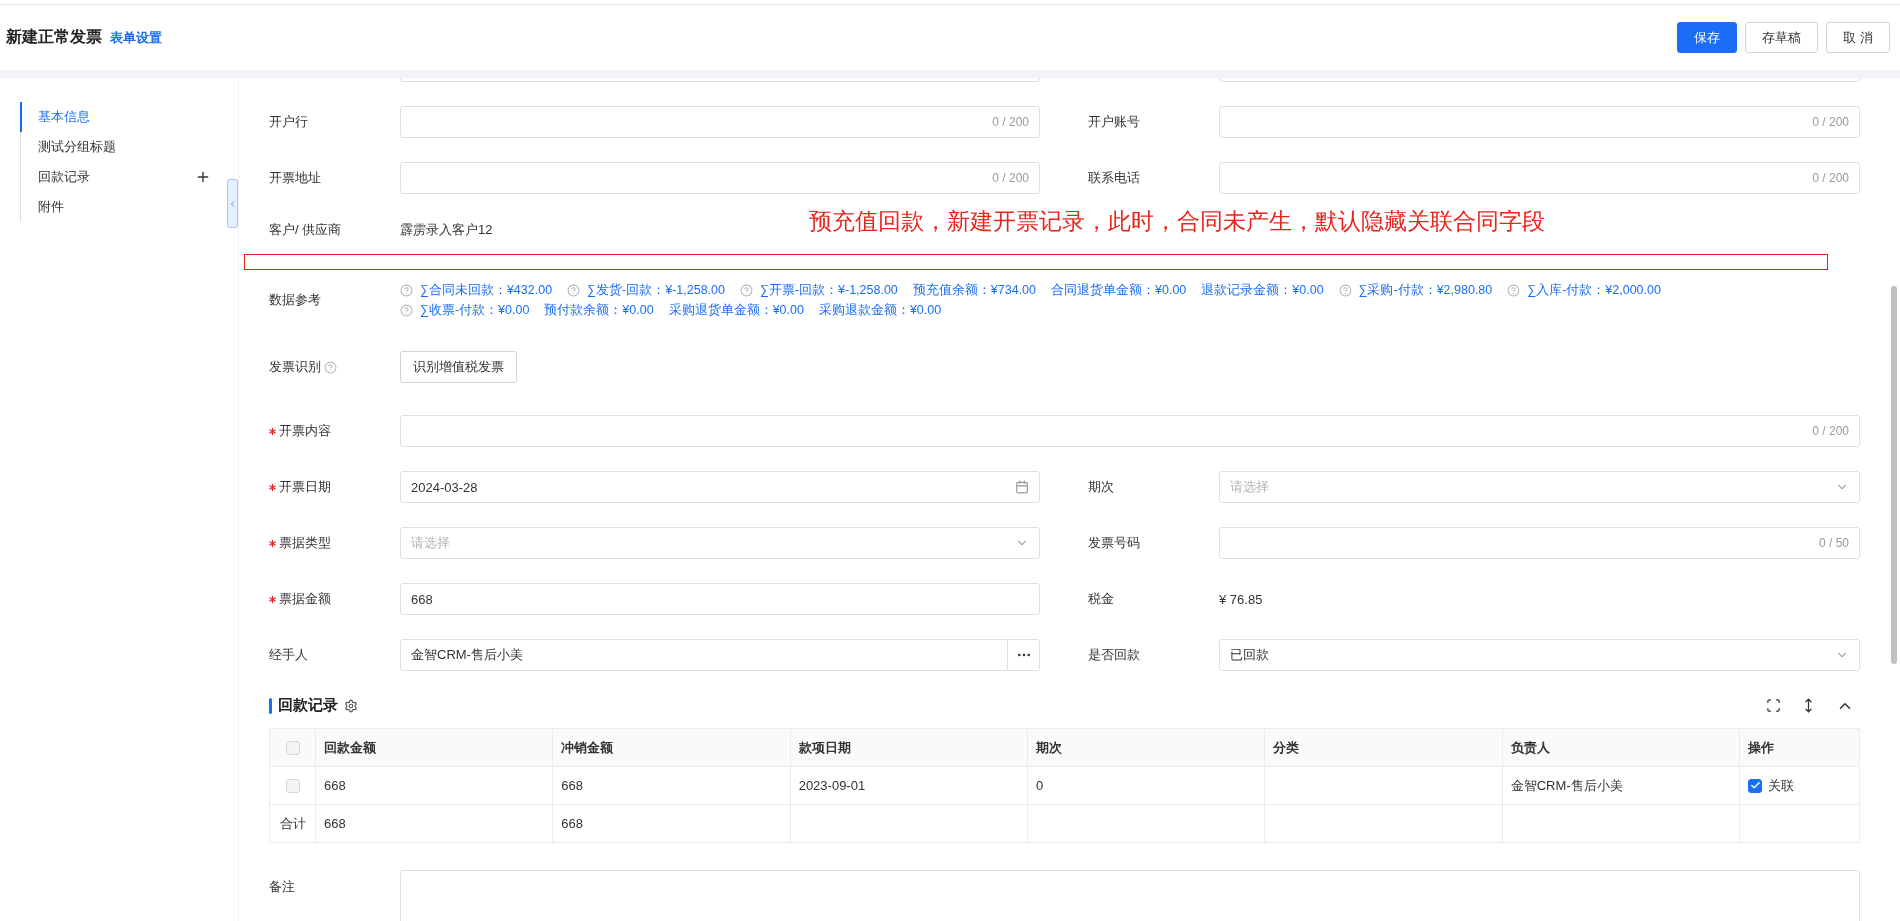 The image size is (1900, 921). I want to click on reference-value: ∑采购-付款：¥2,980.80, so click(1425, 290).